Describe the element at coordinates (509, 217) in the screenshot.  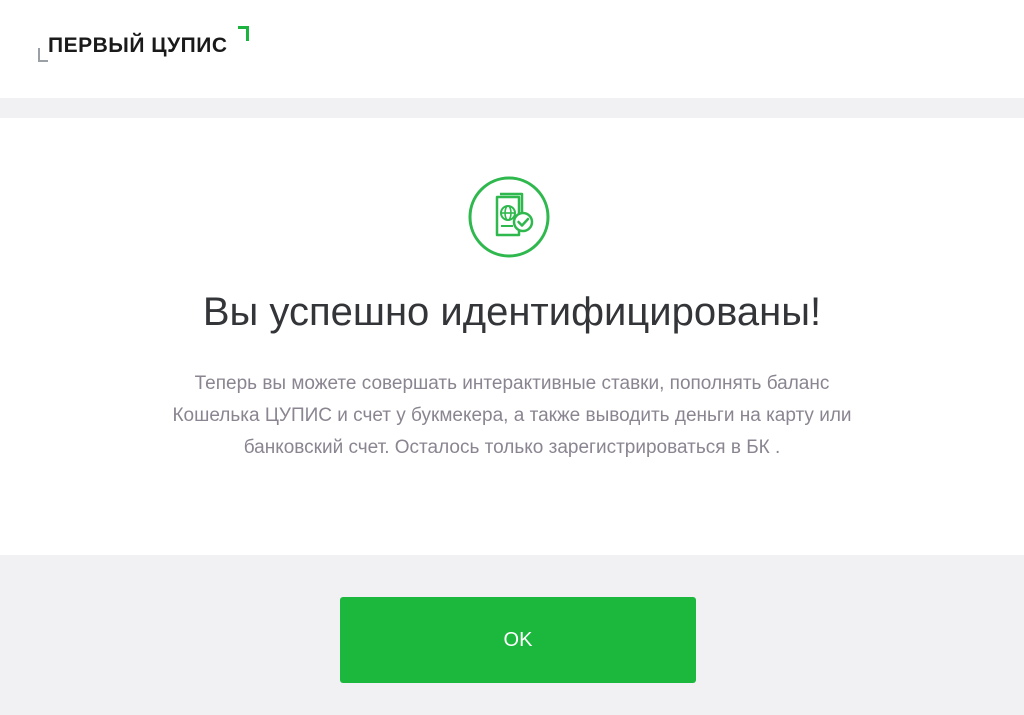
I see `passport-check-icon` at that location.